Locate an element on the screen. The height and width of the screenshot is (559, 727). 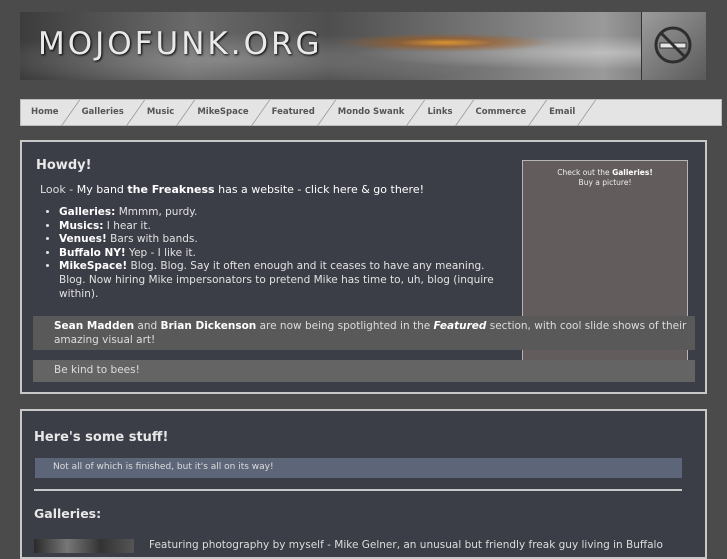
intro-heading: Howdy! is located at coordinates (64, 165).